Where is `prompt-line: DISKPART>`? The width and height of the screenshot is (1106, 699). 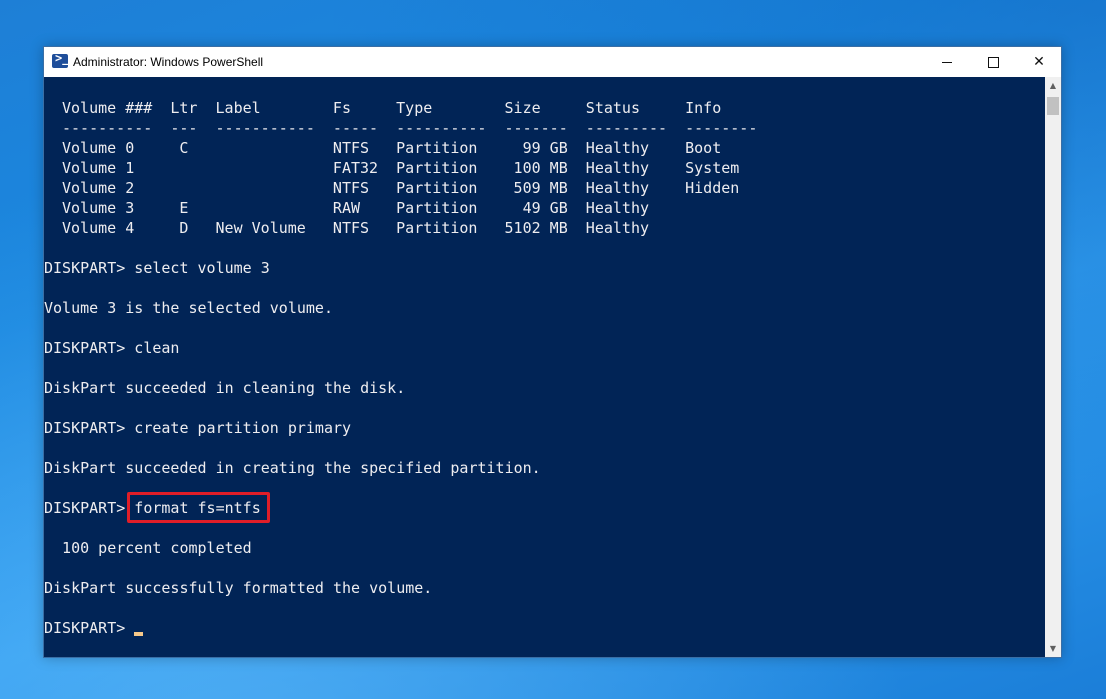 prompt-line: DISKPART> is located at coordinates (89, 628).